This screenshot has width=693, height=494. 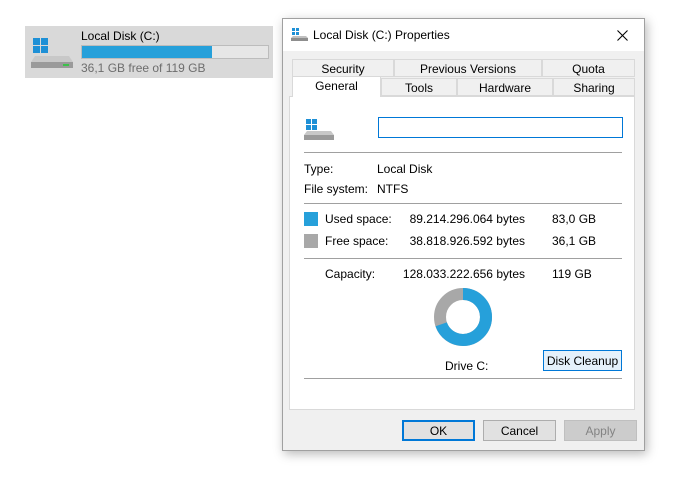 I want to click on drive-free-text: 36,1 GB free of 119 GB, so click(x=143, y=68).